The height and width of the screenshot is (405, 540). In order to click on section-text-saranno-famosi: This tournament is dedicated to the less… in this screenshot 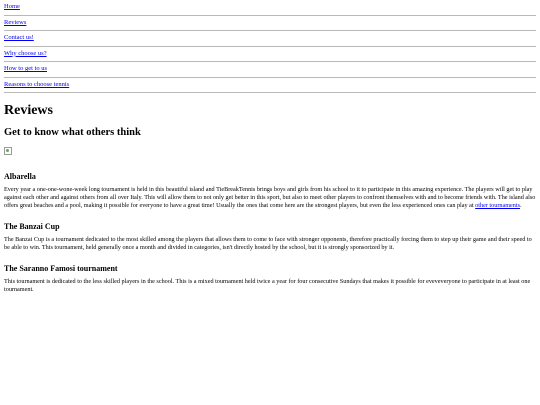, I will do `click(267, 285)`.